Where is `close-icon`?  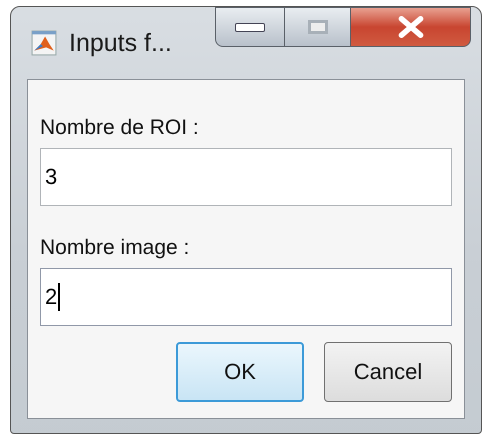
close-icon is located at coordinates (410, 27).